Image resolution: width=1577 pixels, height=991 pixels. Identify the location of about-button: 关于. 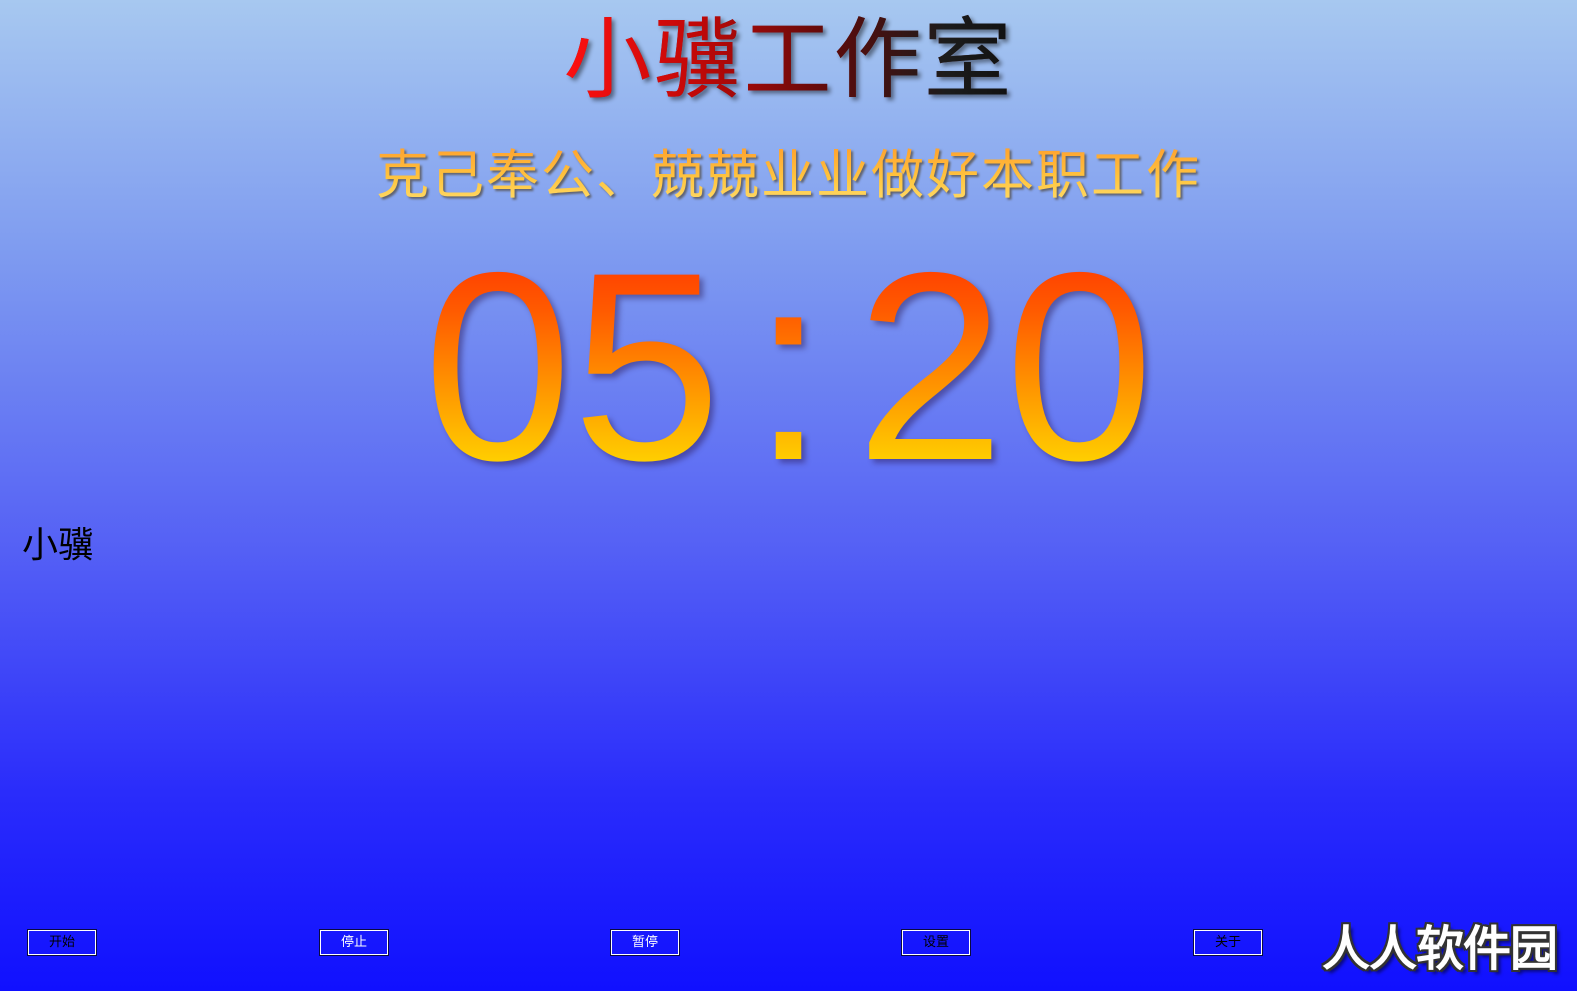
(1228, 942).